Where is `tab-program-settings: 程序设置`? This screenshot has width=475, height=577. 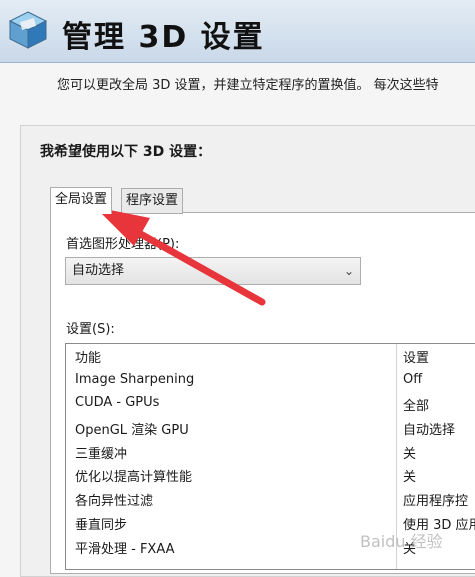
tab-program-settings: 程序设置 is located at coordinates (152, 201).